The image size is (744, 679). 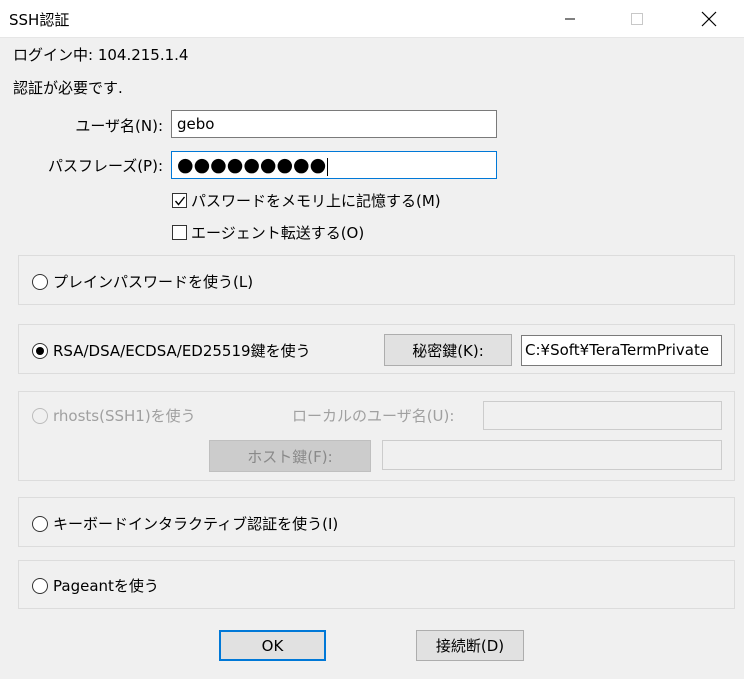 I want to click on username-label: ユーザ名(N):, so click(x=119, y=126).